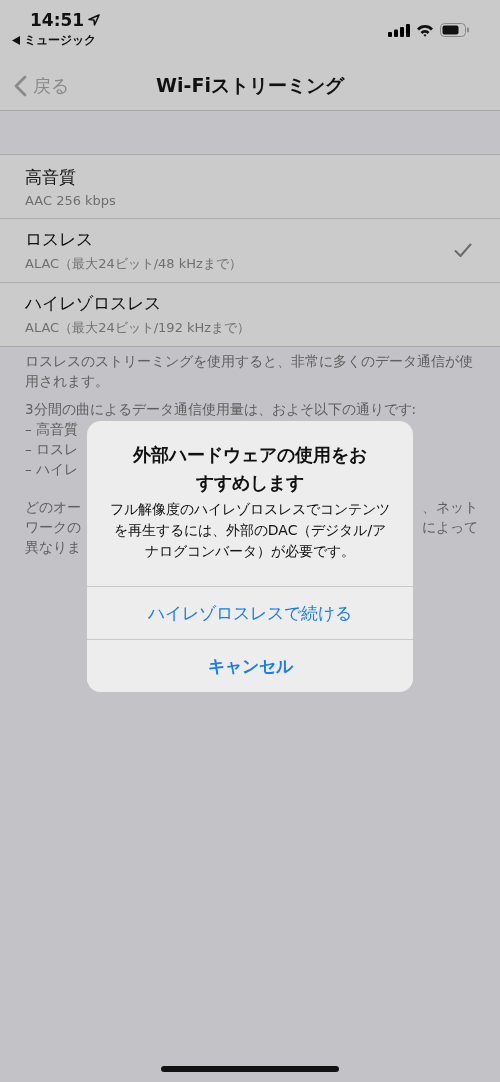 The width and height of the screenshot is (500, 1082). Describe the element at coordinates (425, 30) in the screenshot. I see `wifi-icon` at that location.